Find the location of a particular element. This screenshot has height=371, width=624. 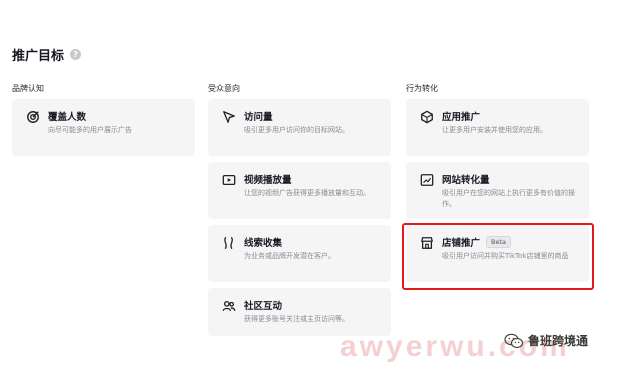

card-description: 吸引更多用户访问你的目标网站。 is located at coordinates (296, 130).